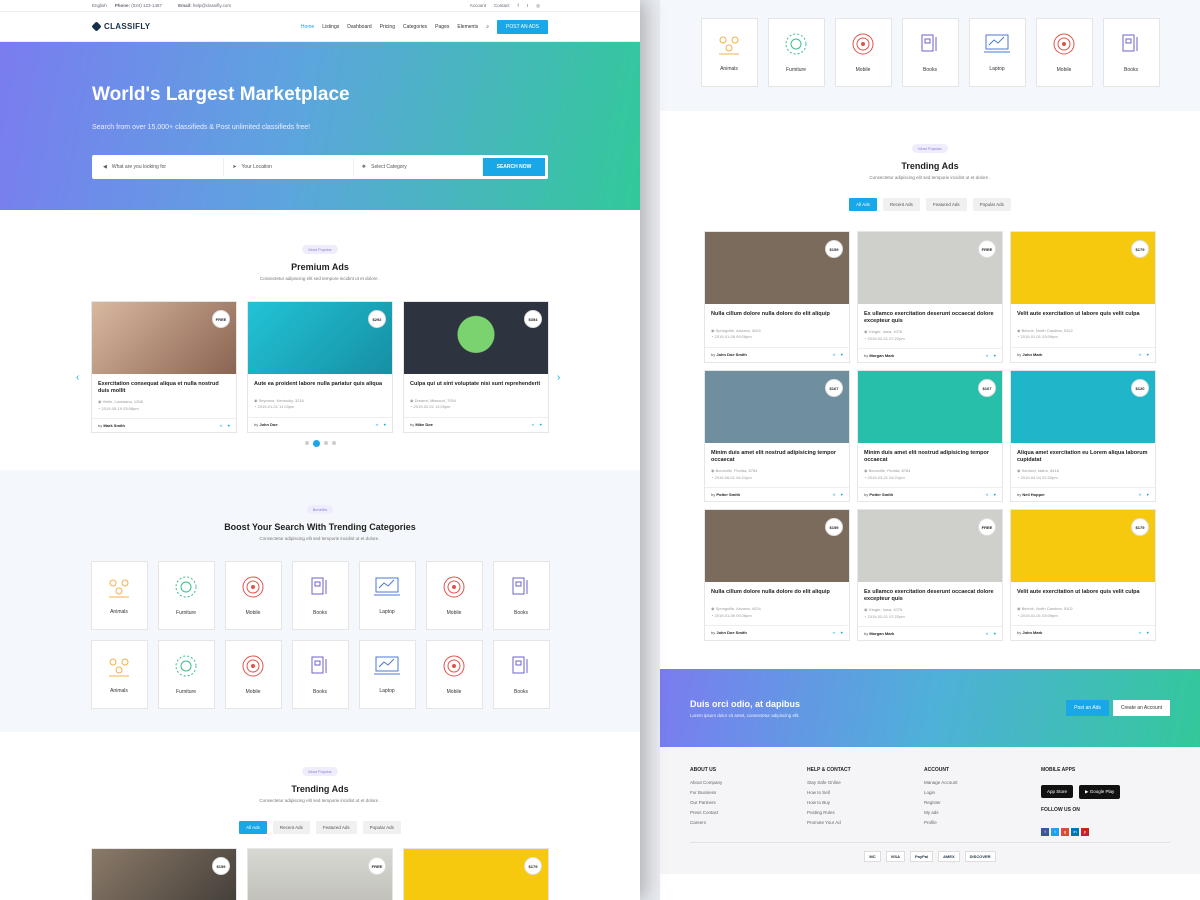 This screenshot has height=900, width=1200. I want to click on instagram-icon: ◎, so click(538, 6).